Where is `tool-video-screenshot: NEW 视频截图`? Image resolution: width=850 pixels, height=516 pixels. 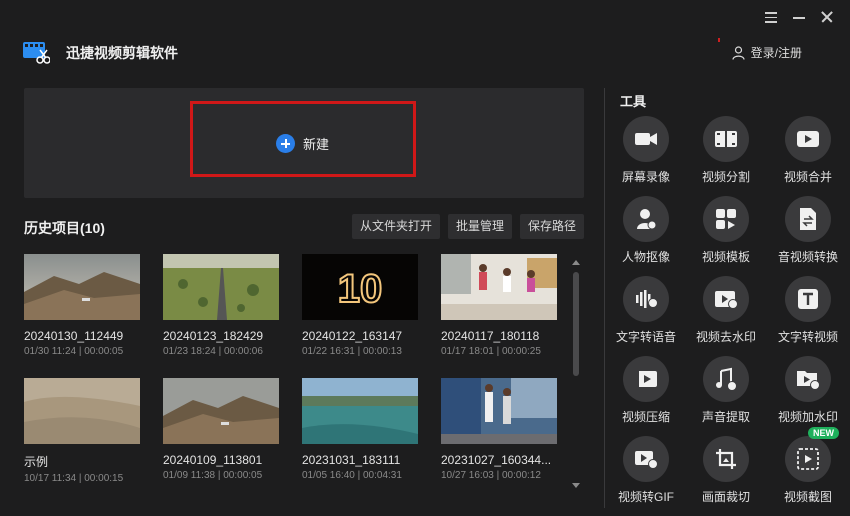 tool-video-screenshot: NEW 视频截图 is located at coordinates (808, 466).